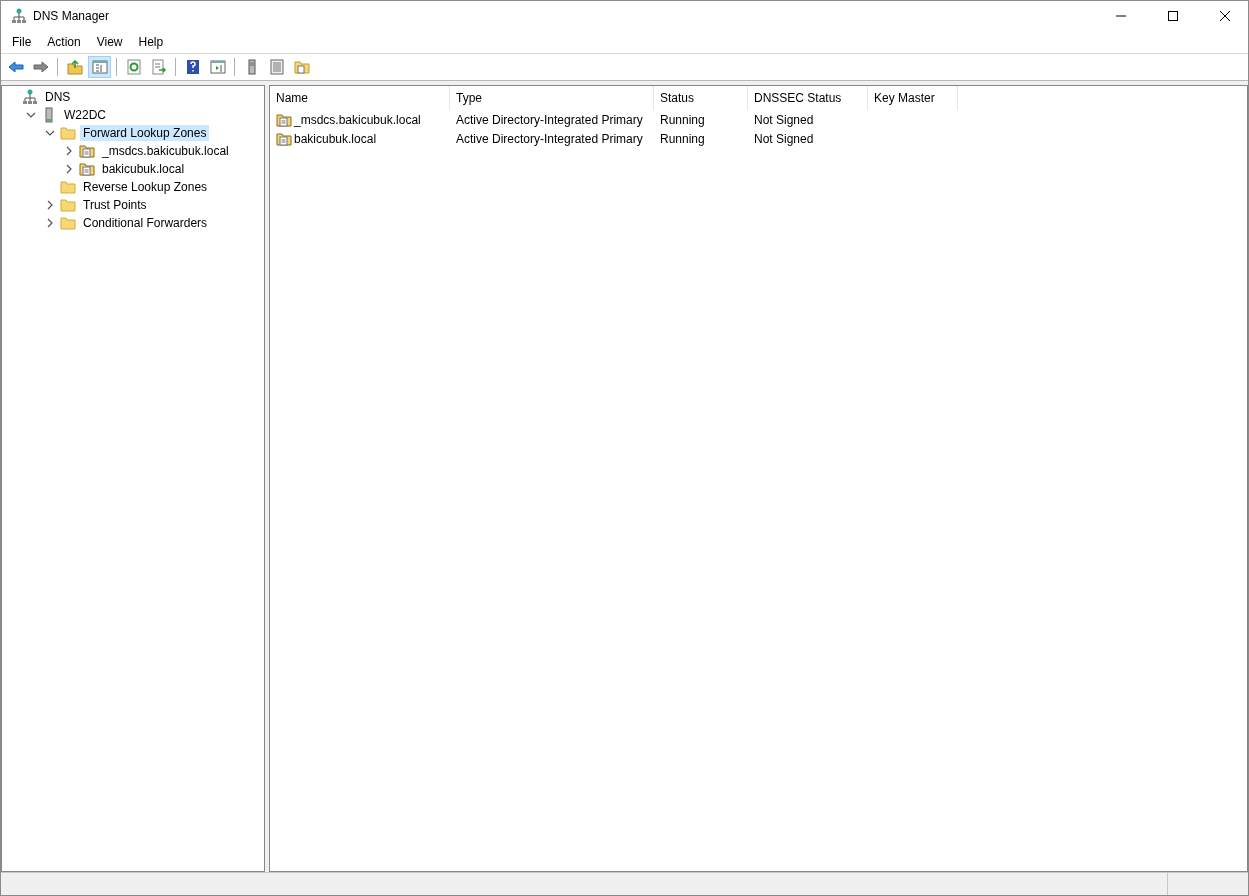  What do you see at coordinates (72, 16) in the screenshot?
I see `window-title: DNS Manager` at bounding box center [72, 16].